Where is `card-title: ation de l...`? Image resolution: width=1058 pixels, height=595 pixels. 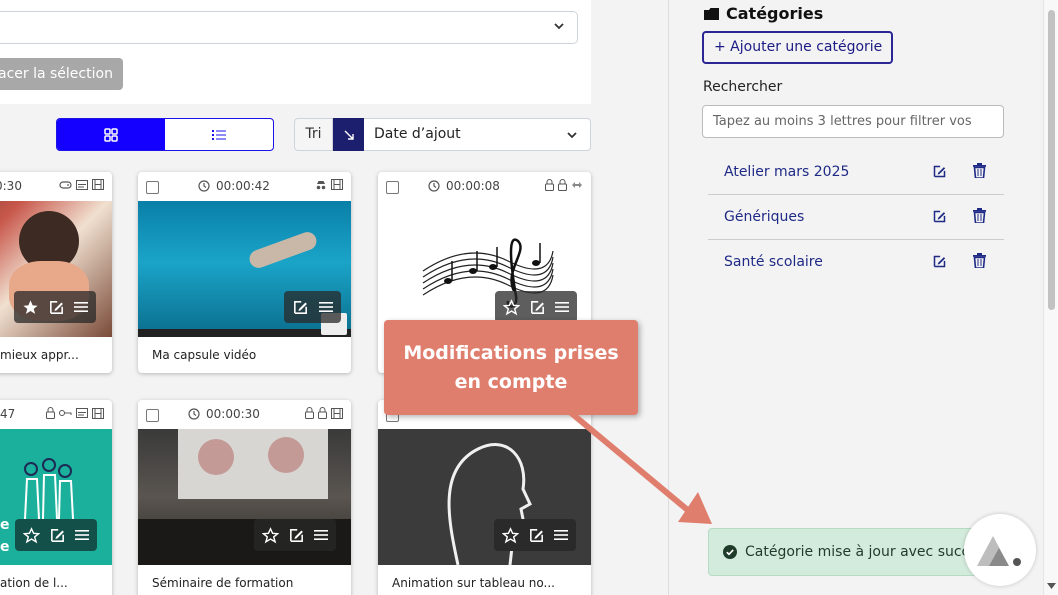 card-title: ation de l... is located at coordinates (56, 580).